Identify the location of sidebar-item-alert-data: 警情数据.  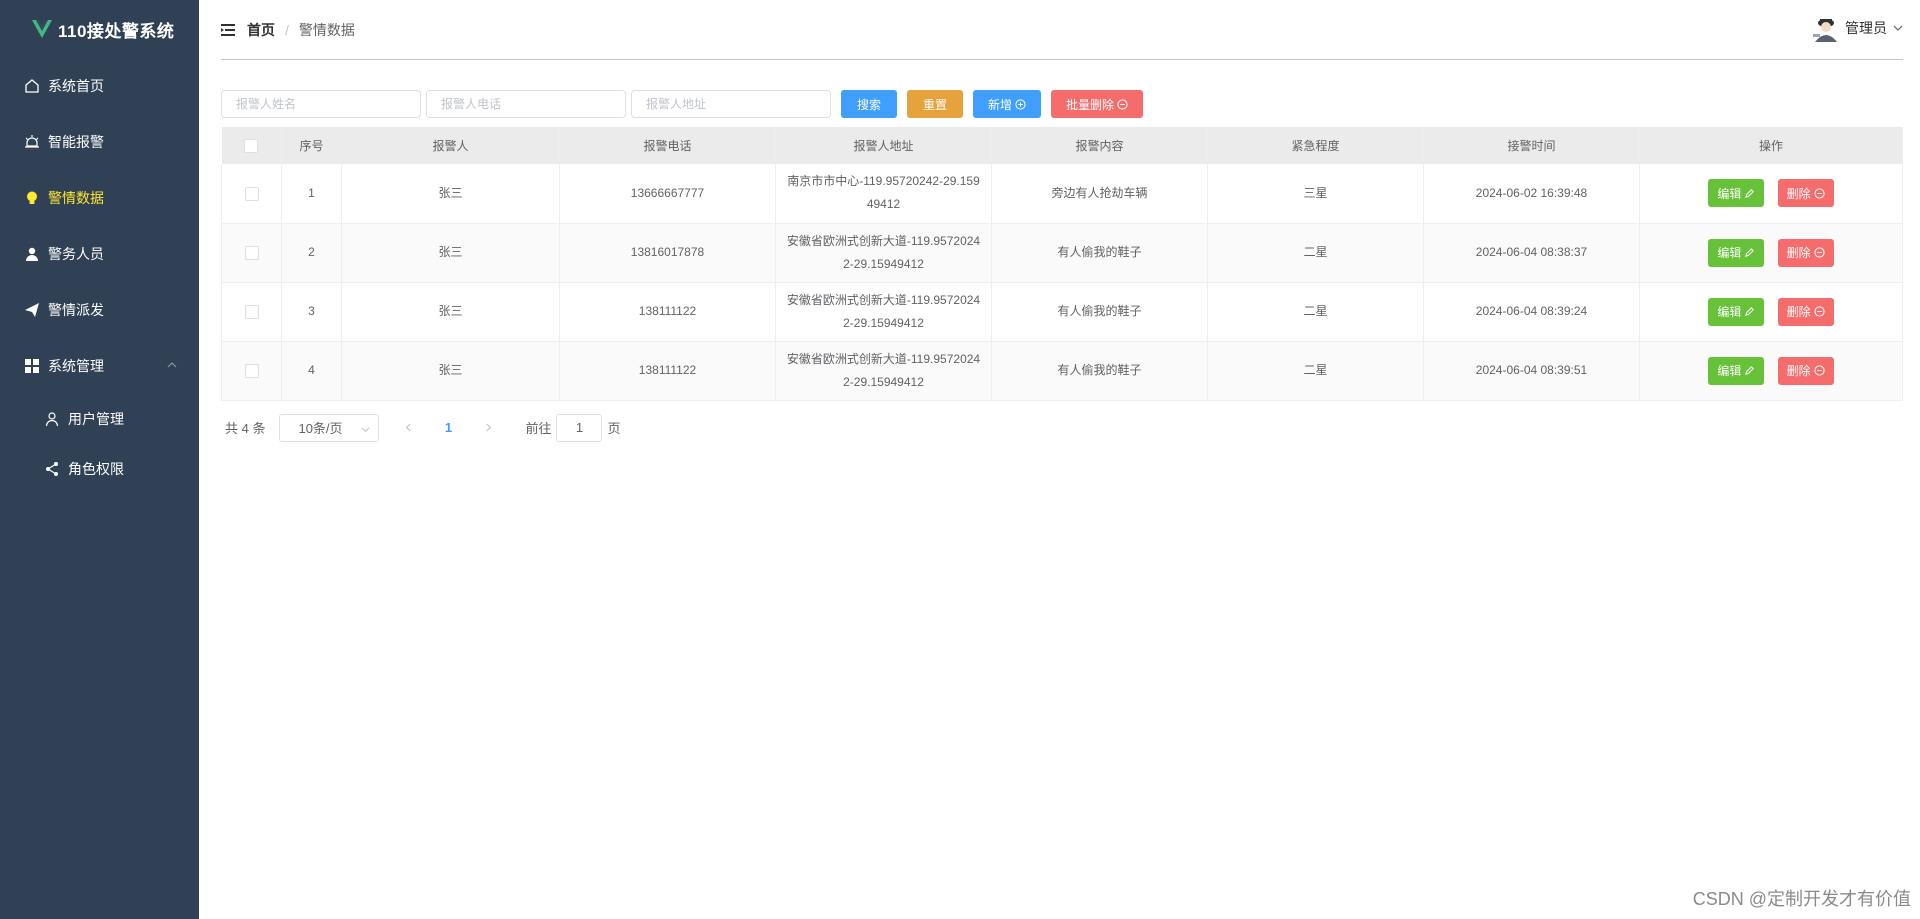
(99, 198).